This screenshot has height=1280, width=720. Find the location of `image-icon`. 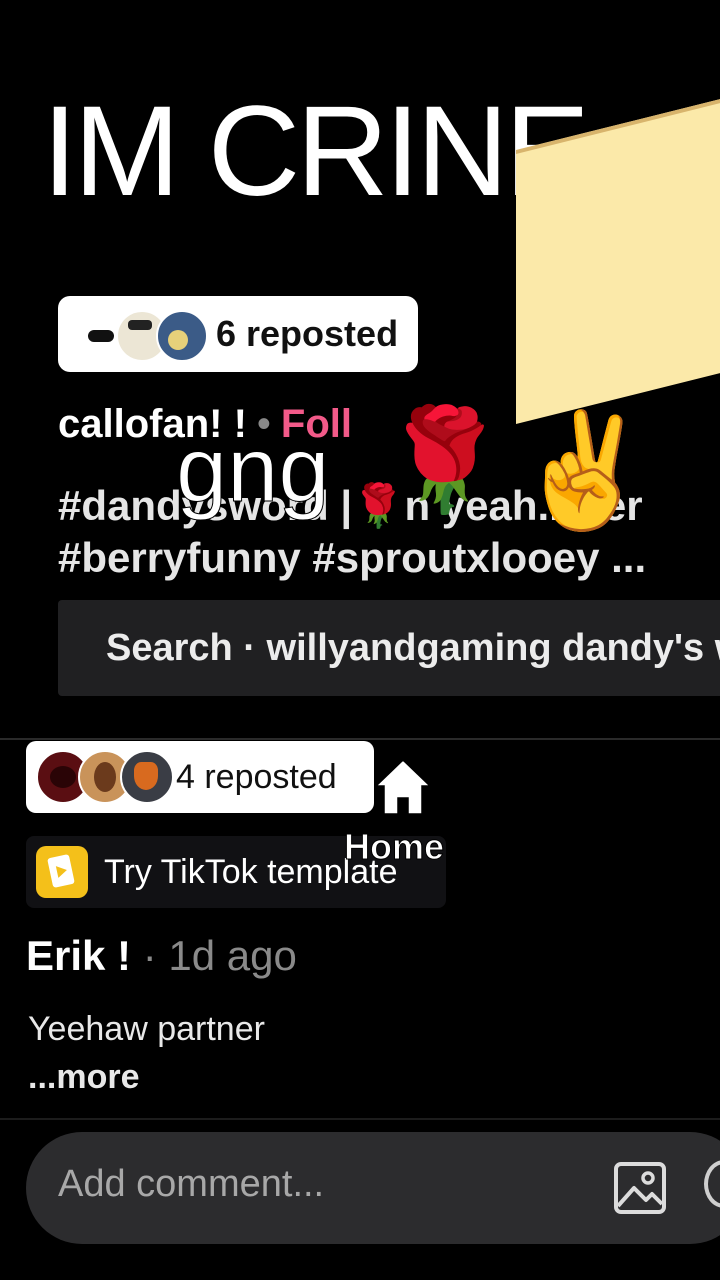

image-icon is located at coordinates (640, 1188).